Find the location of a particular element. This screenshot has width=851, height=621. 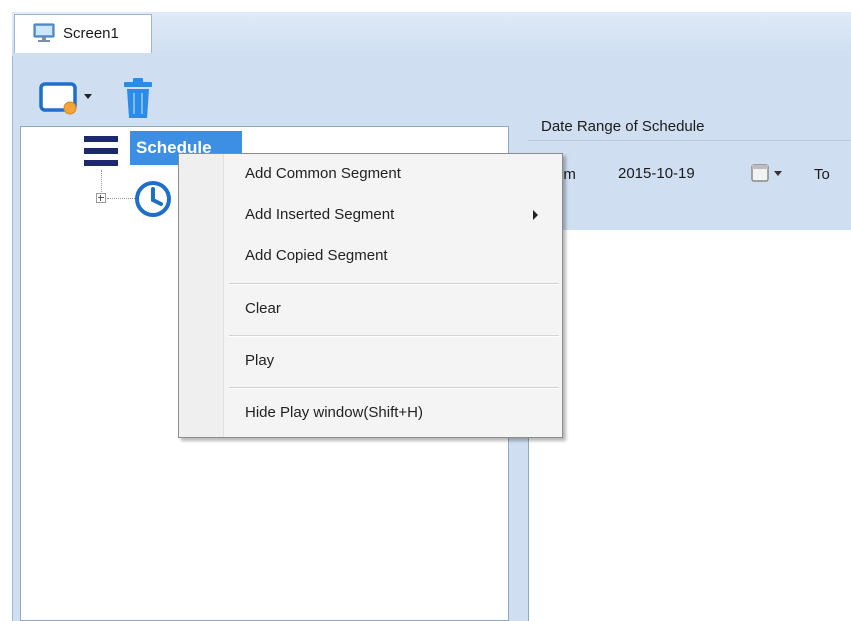

add-screen-dropdown-button is located at coordinates (68, 98).